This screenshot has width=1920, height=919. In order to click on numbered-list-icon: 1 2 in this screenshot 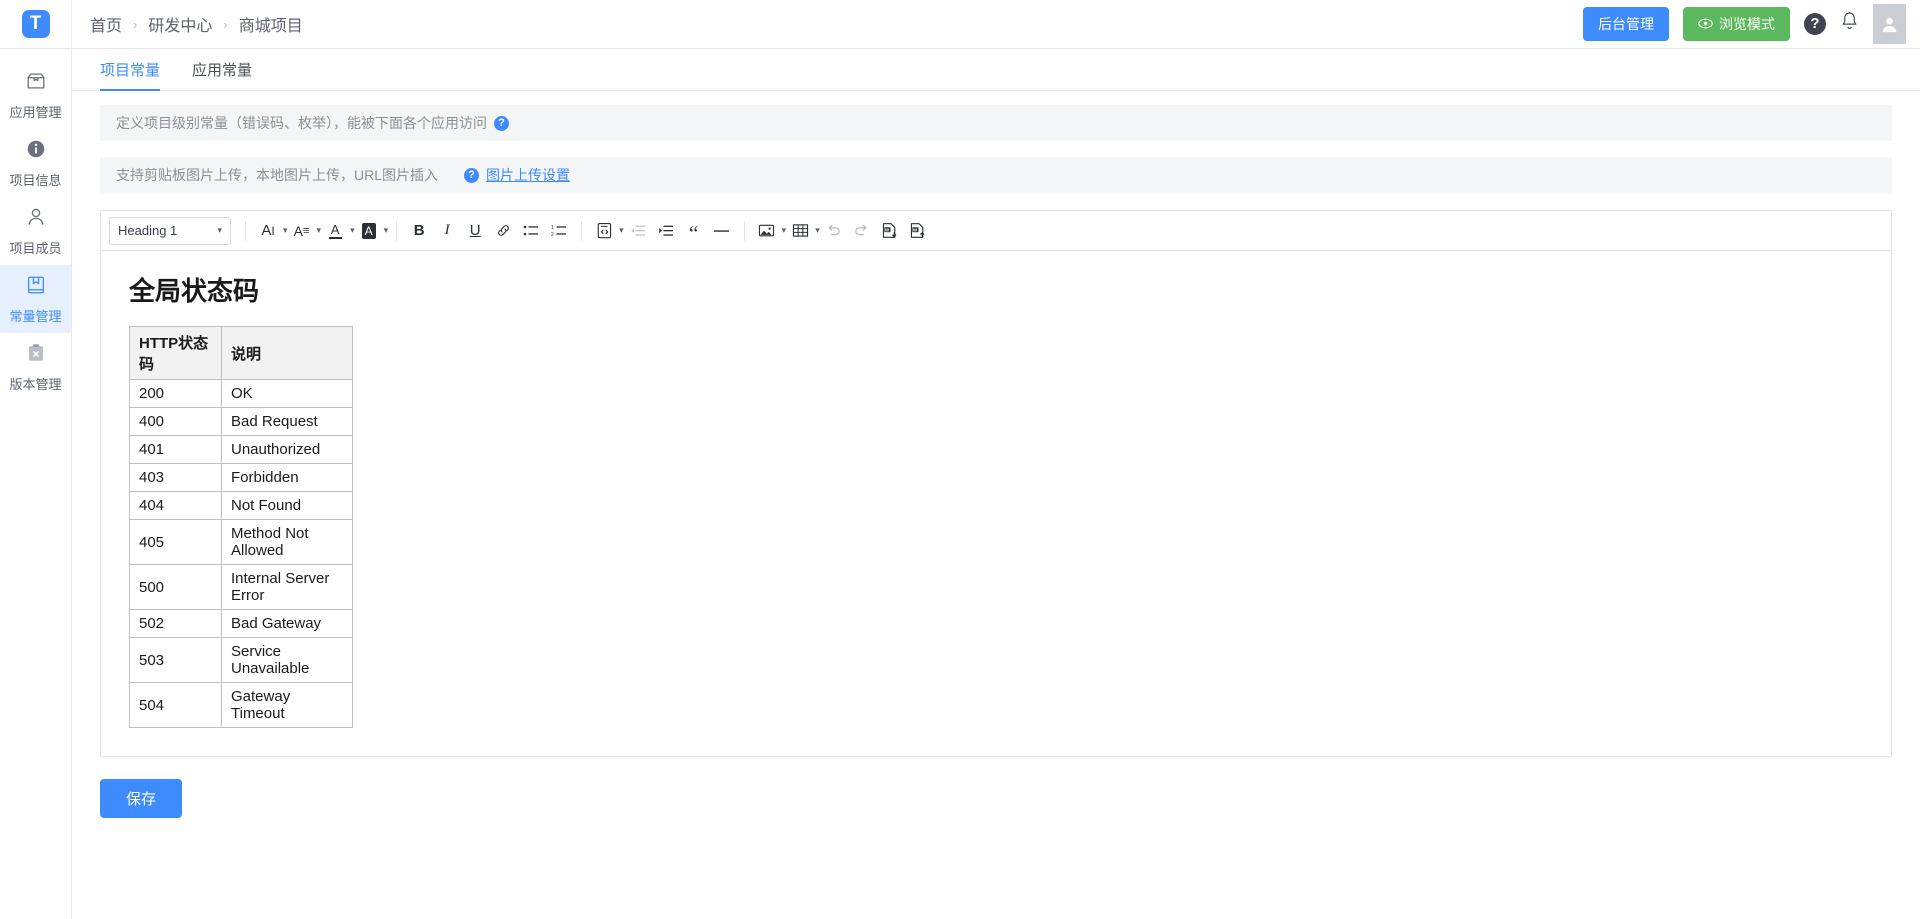, I will do `click(559, 231)`.